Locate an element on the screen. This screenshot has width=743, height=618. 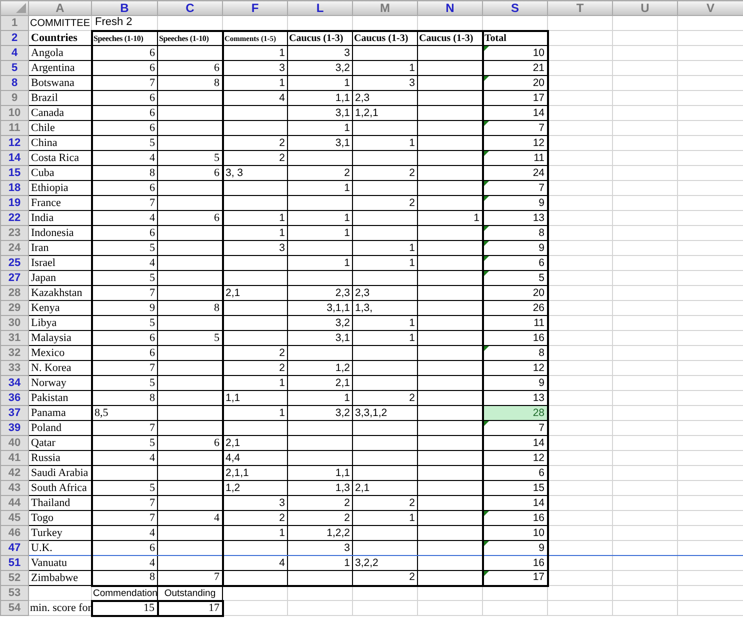
total-cell: 7 is located at coordinates (515, 128).